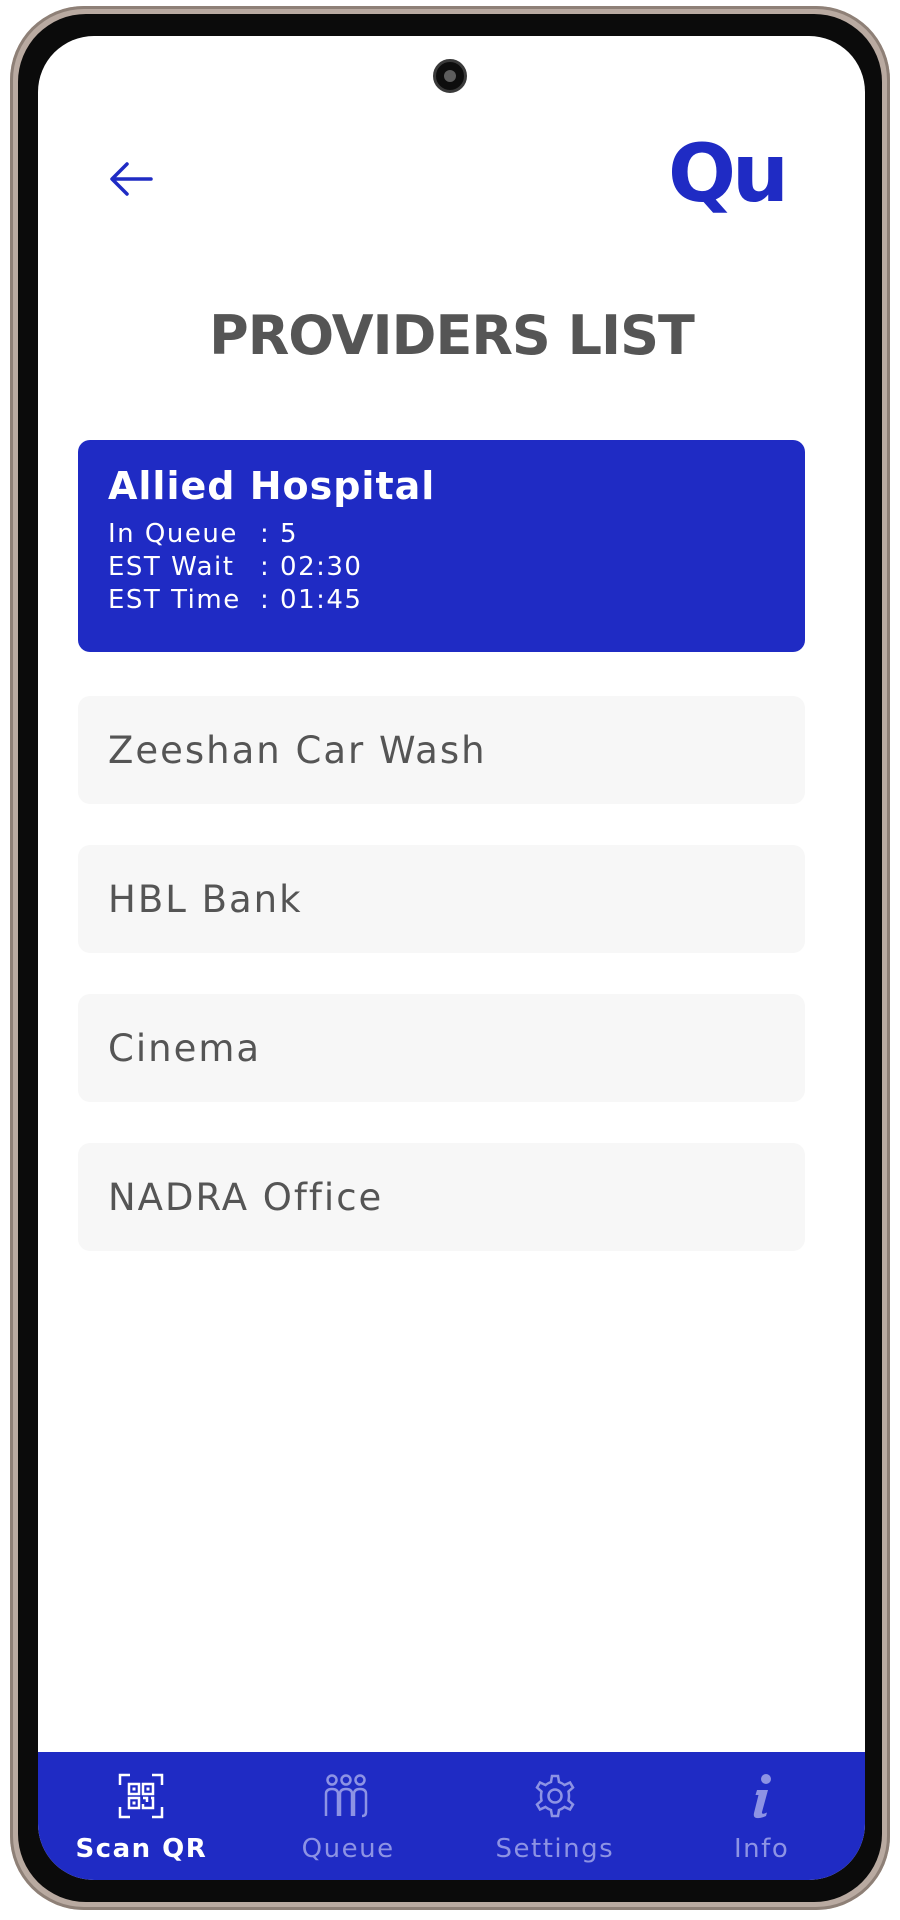  Describe the element at coordinates (272, 486) in the screenshot. I see `provider-name: Allied Hospital` at that location.